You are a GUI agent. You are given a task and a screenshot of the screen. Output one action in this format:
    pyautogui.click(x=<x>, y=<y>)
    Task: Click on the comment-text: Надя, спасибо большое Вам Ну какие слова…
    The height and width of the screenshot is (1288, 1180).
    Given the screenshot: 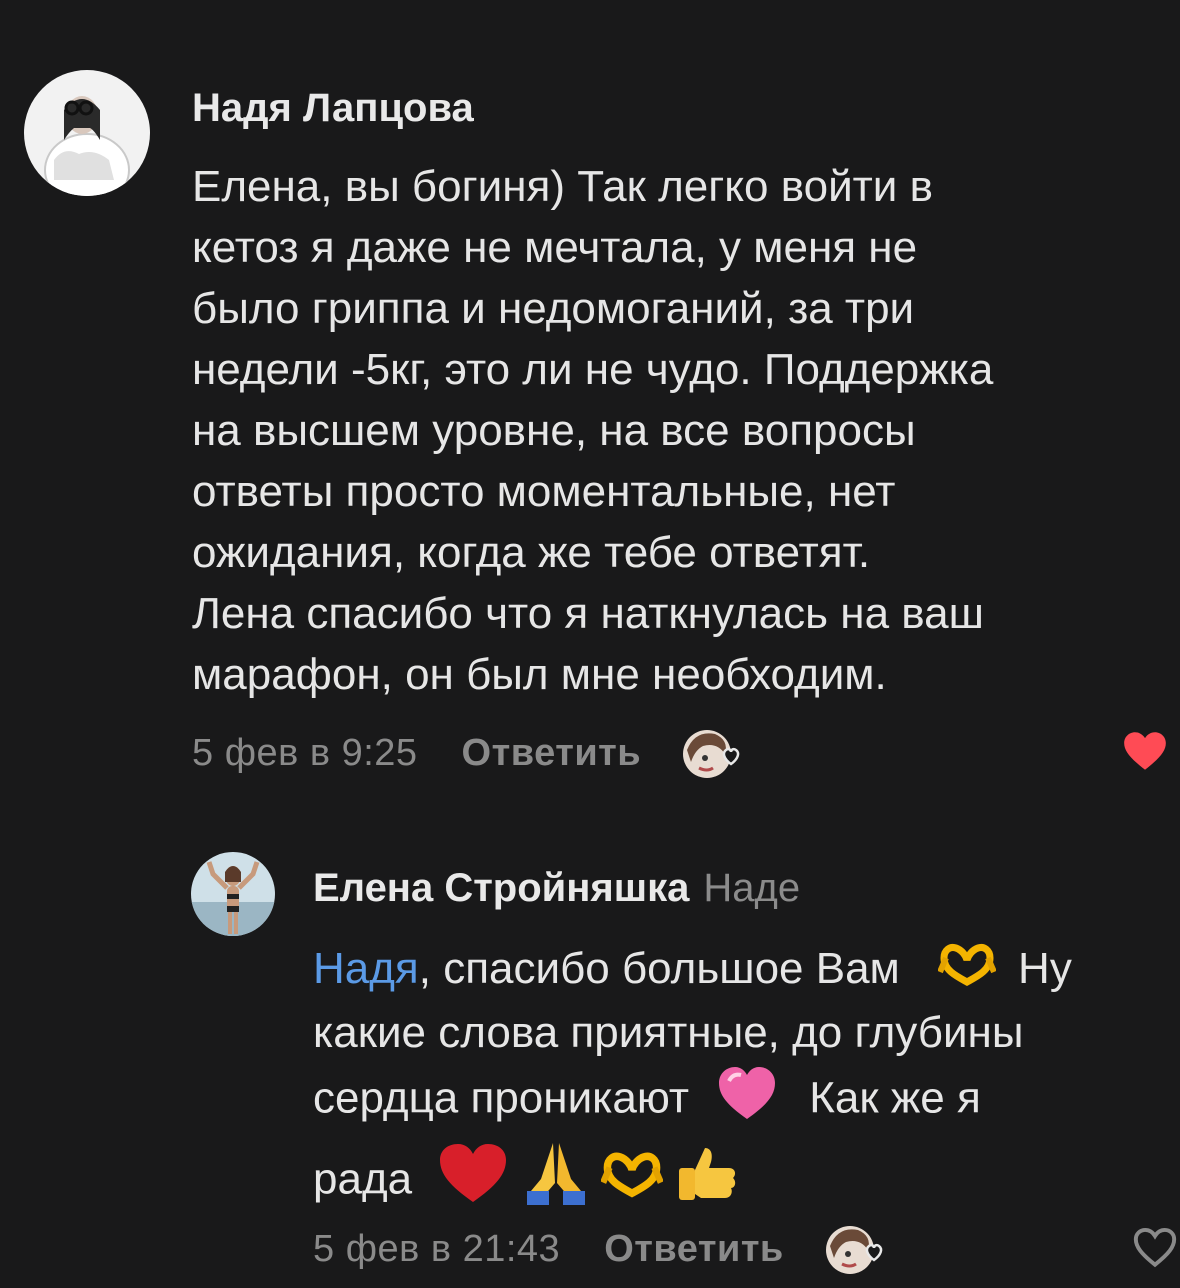 What is the action you would take?
    pyautogui.click(x=692, y=1081)
    